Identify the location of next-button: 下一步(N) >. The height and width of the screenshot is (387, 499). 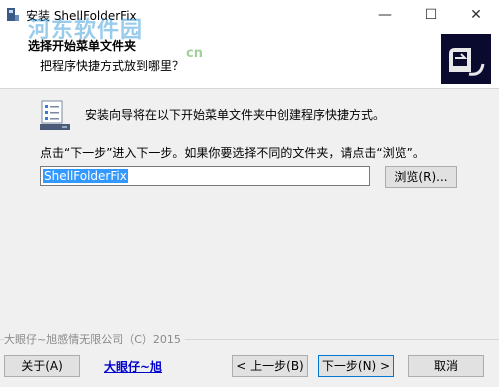
(356, 366).